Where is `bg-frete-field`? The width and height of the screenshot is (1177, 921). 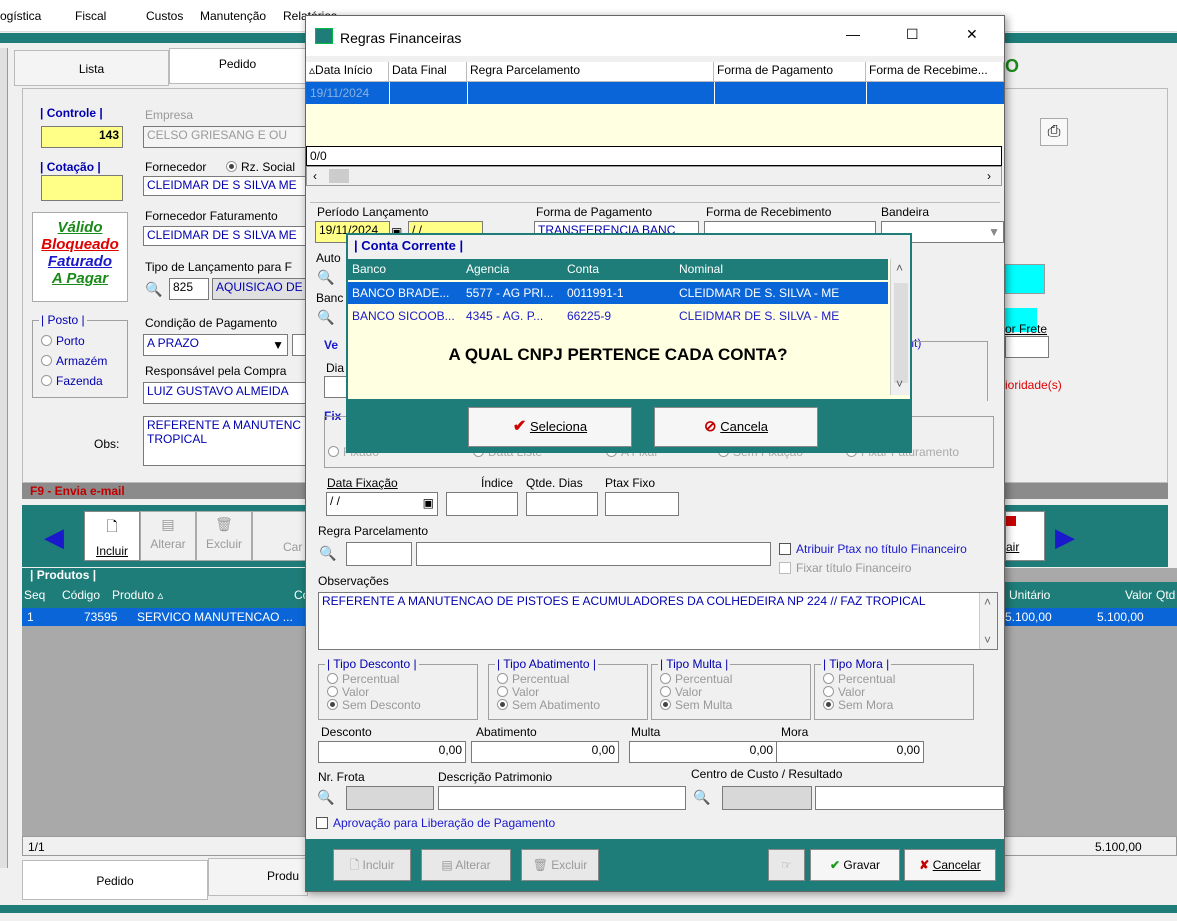
bg-frete-field is located at coordinates (1027, 347).